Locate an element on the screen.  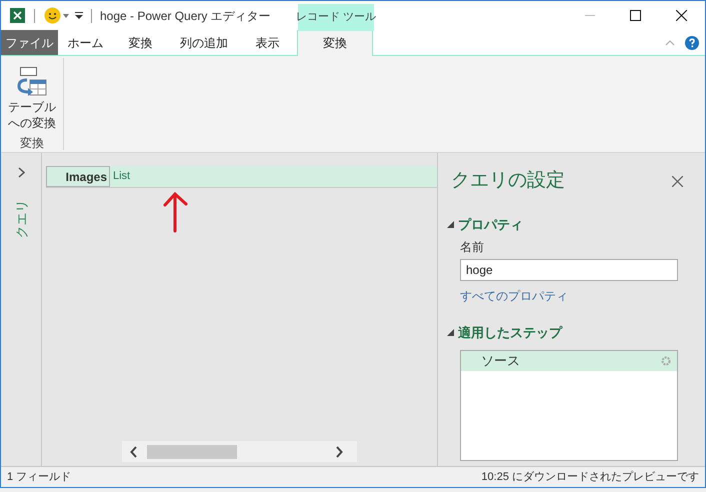
button-label-line: テーブル is located at coordinates (32, 107).